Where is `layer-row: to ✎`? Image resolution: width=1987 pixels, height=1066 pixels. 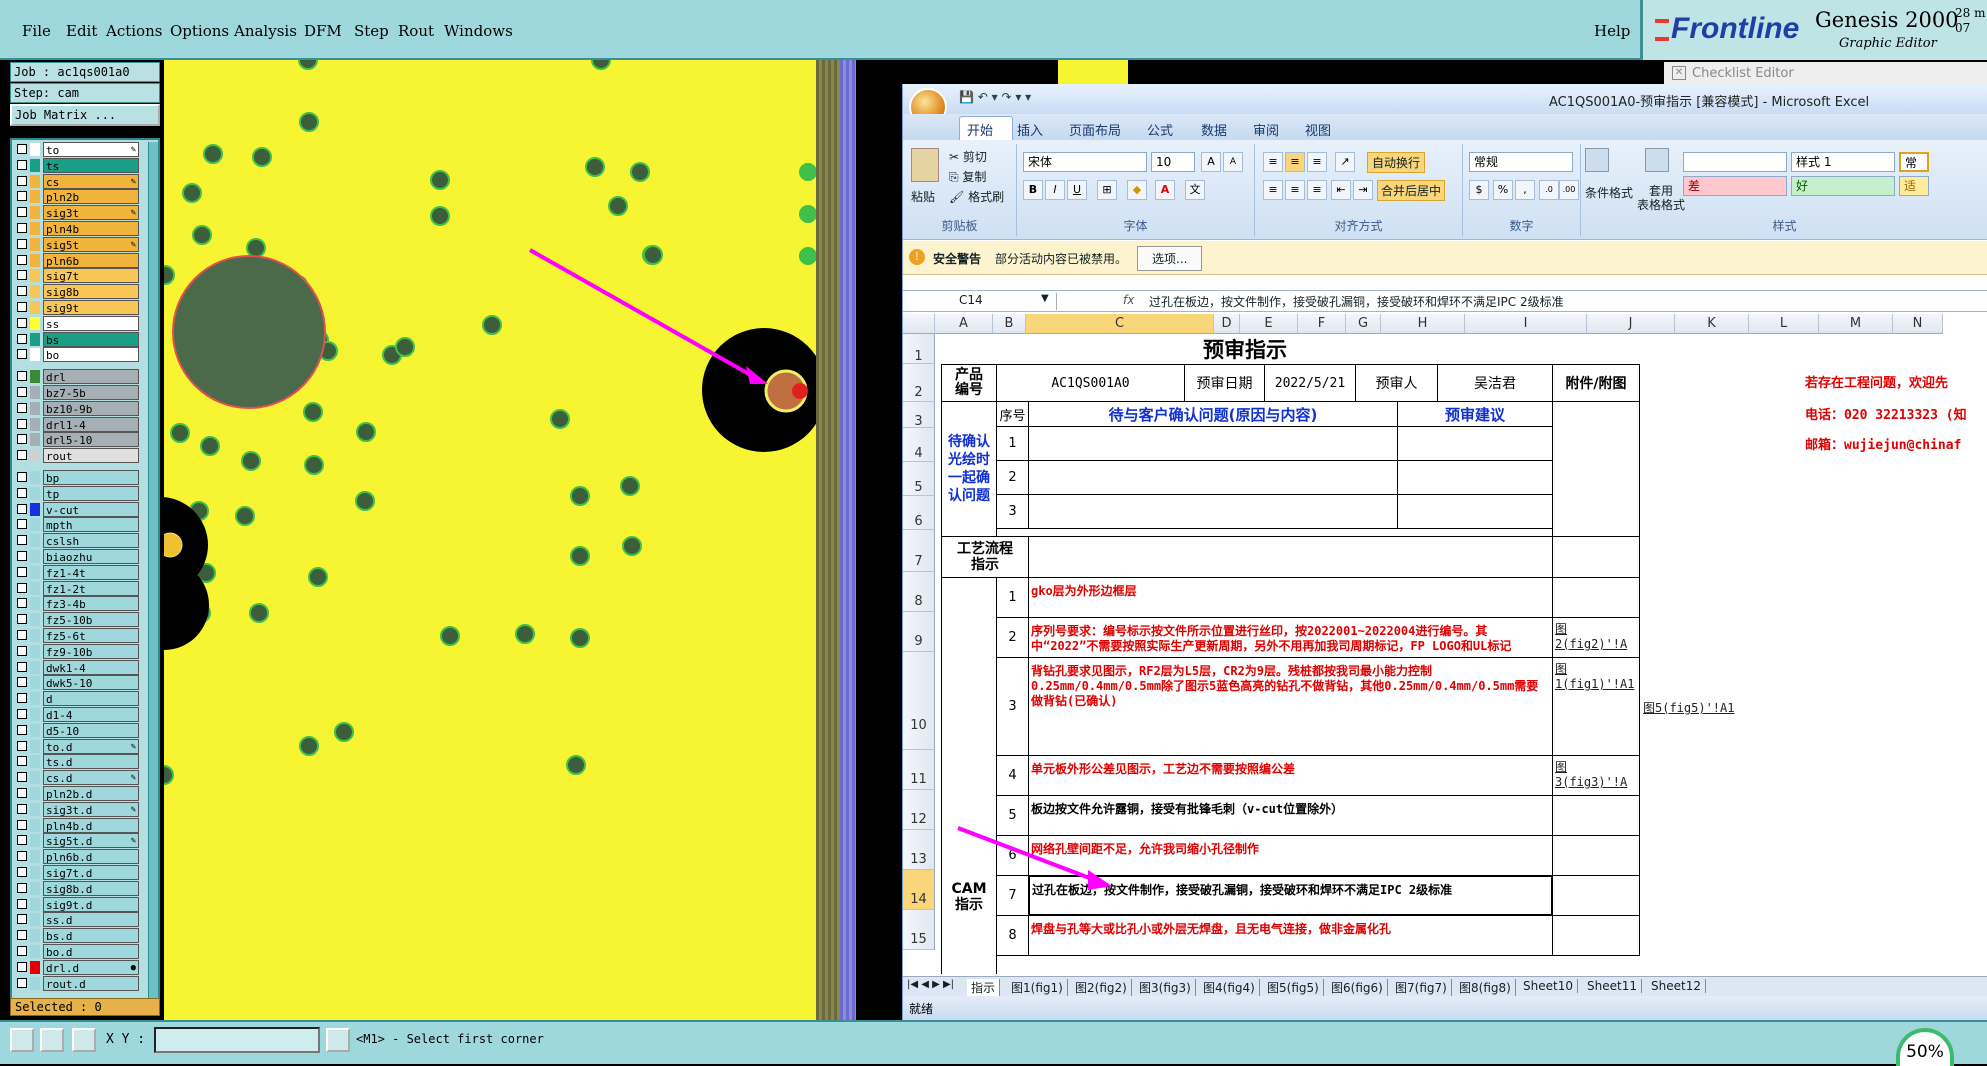
layer-row: to ✎ is located at coordinates (78, 149).